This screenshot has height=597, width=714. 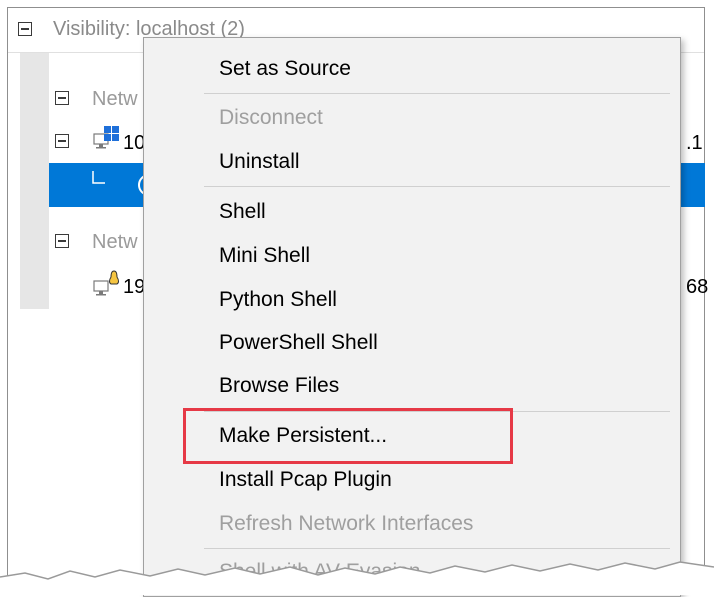 What do you see at coordinates (357, 578) in the screenshot?
I see `torn-edge-decoration` at bounding box center [357, 578].